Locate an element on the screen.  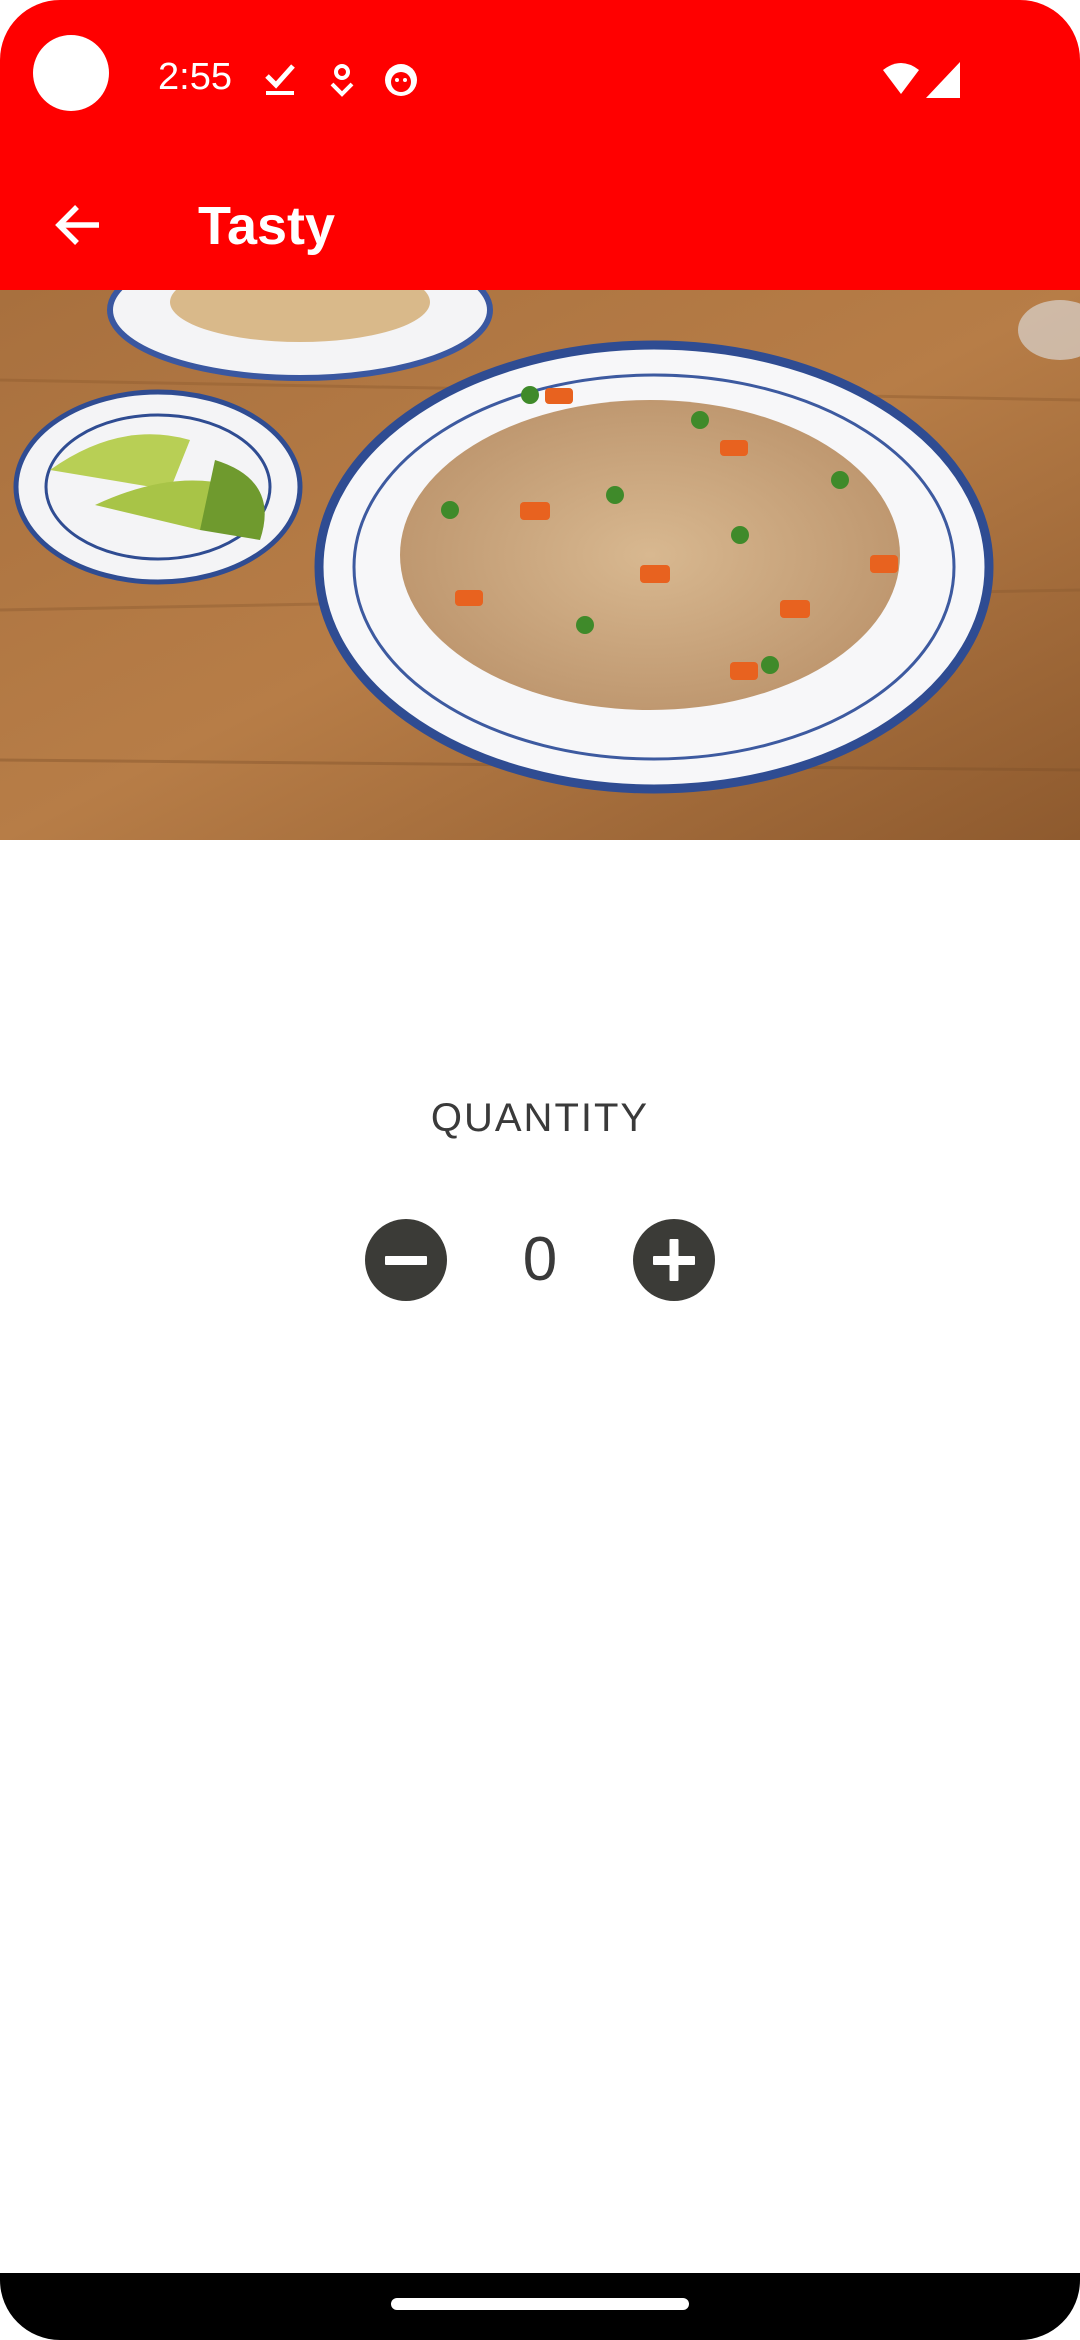
location-pin-icon is located at coordinates (342, 80).